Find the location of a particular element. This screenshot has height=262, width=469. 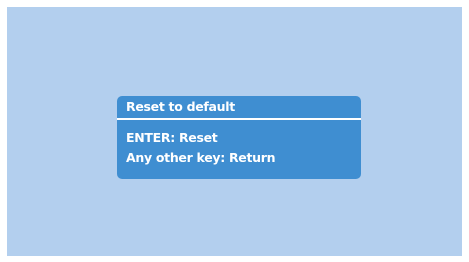

enter-reset-instruction: ENTER: Reset is located at coordinates (172, 137).